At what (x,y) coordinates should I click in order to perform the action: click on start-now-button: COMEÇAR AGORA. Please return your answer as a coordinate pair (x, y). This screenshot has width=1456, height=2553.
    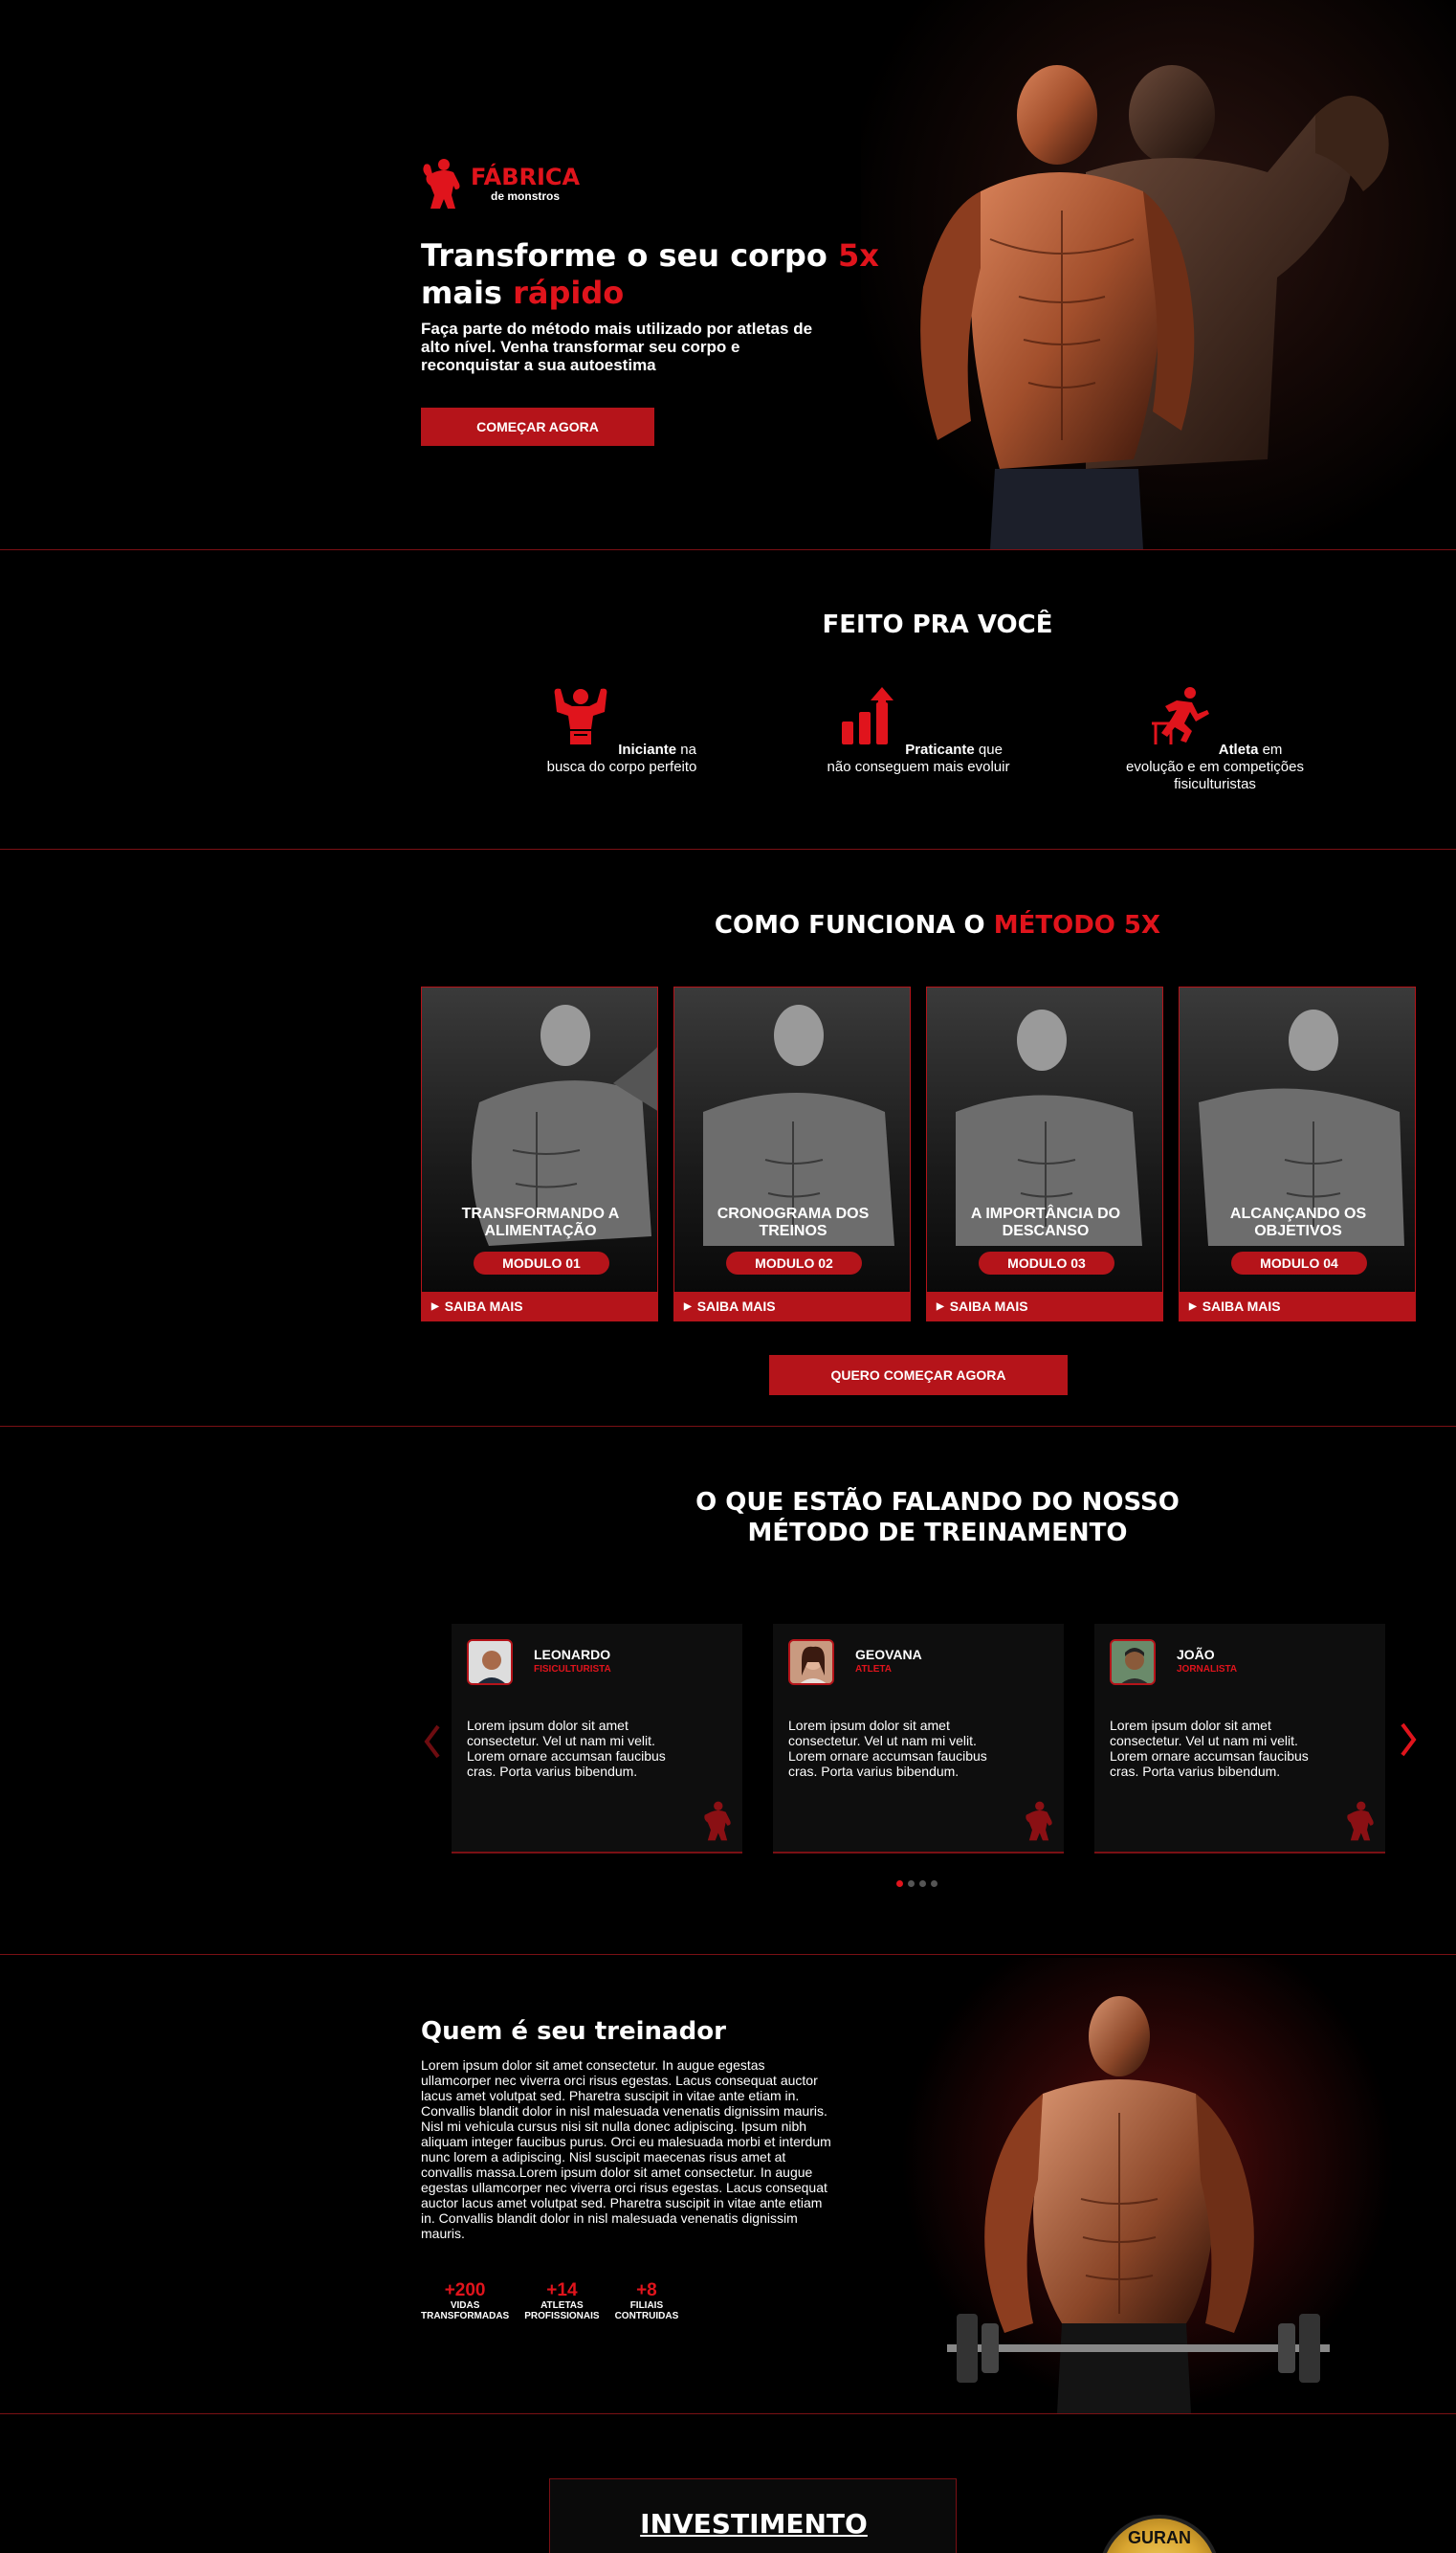
    Looking at the image, I should click on (537, 427).